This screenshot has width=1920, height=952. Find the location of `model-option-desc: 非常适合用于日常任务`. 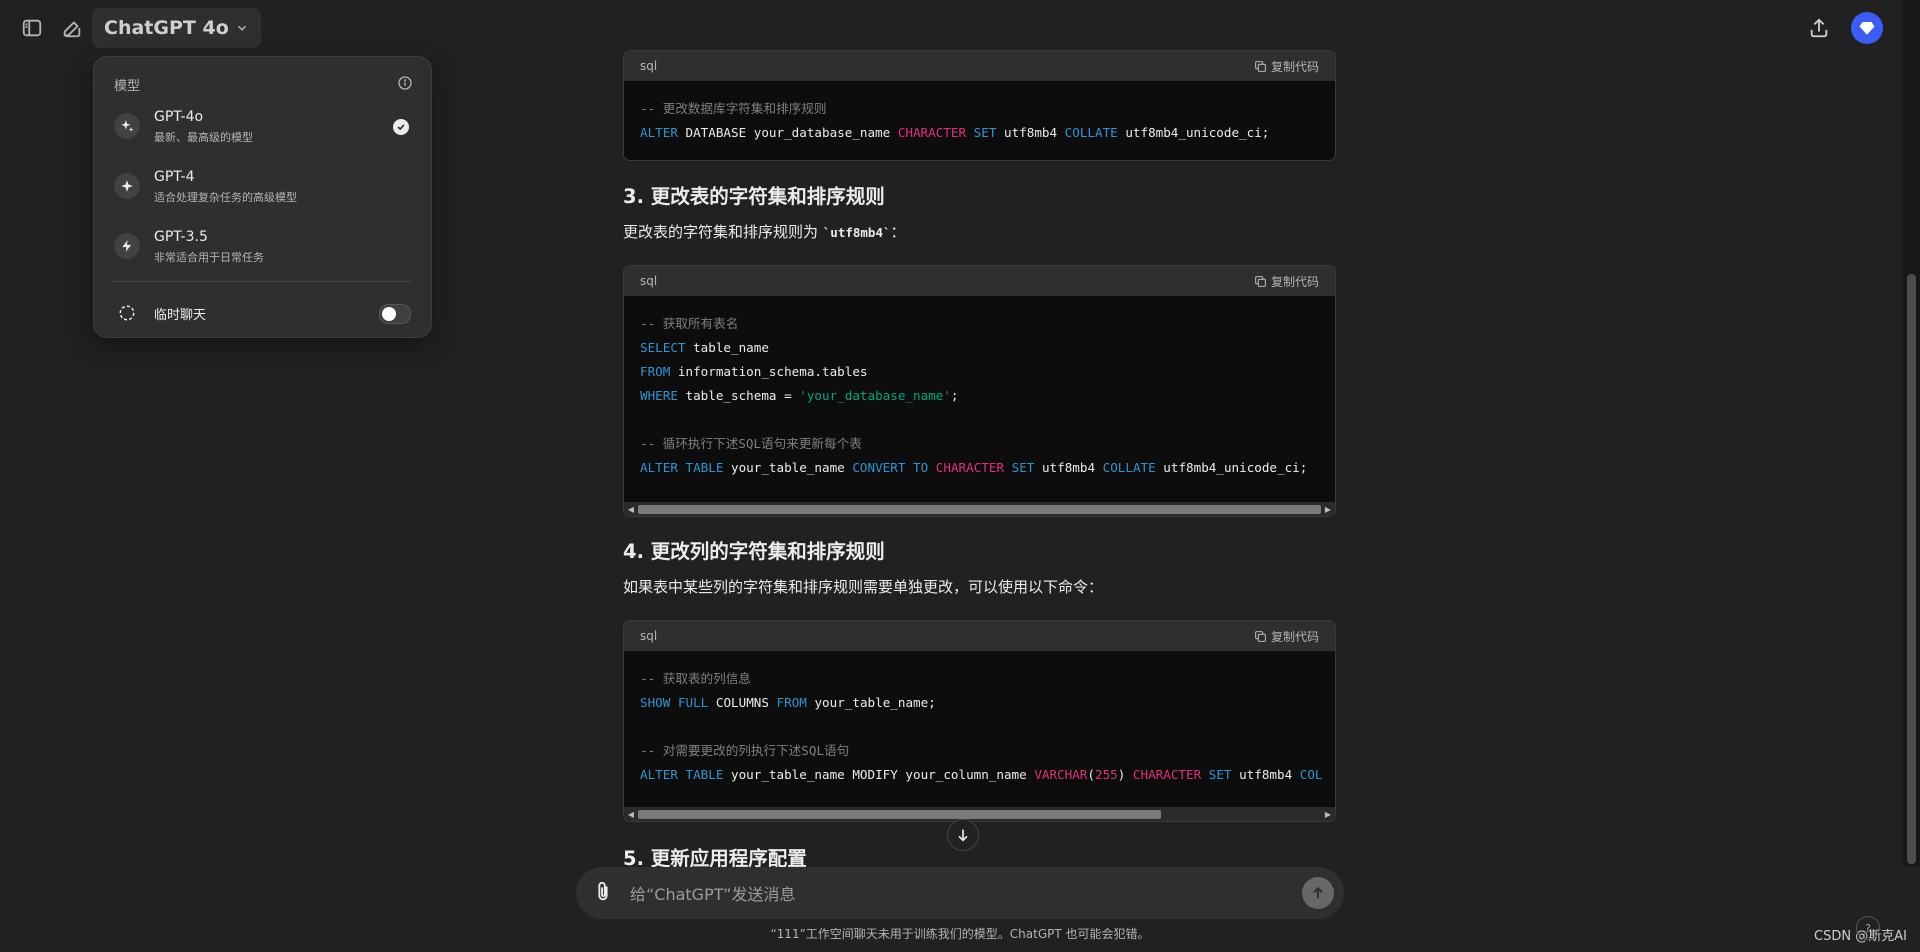

model-option-desc: 非常适合用于日常任务 is located at coordinates (209, 257).